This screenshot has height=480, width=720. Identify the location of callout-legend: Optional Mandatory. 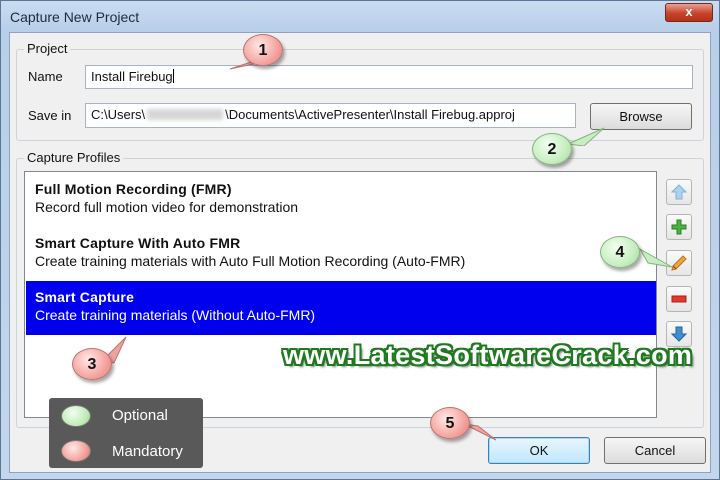
(126, 433).